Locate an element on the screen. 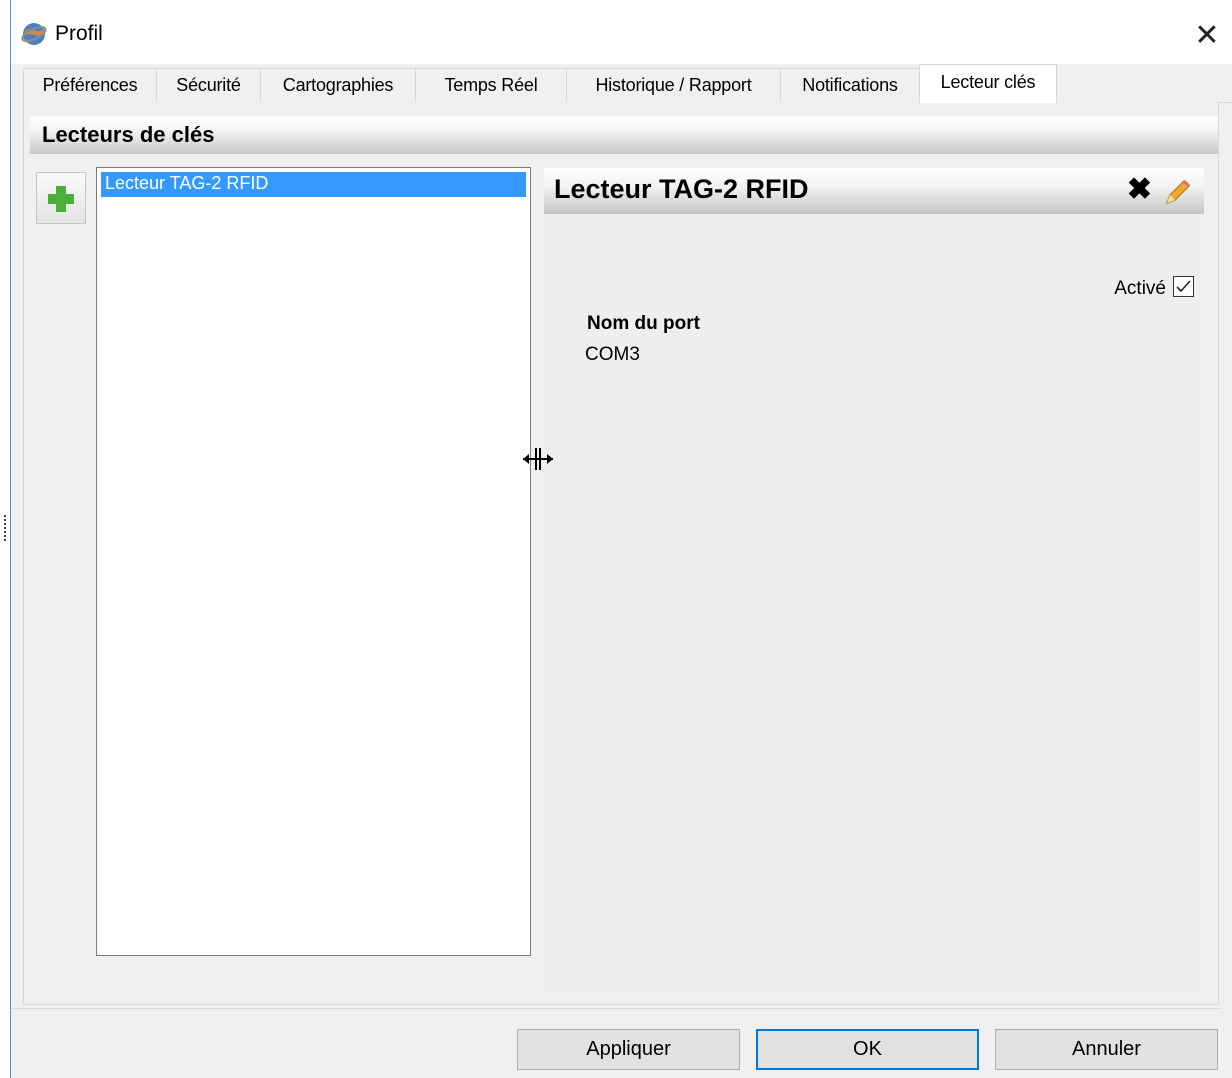 This screenshot has height=1078, width=1232. checkmark-icon is located at coordinates (1183, 286).